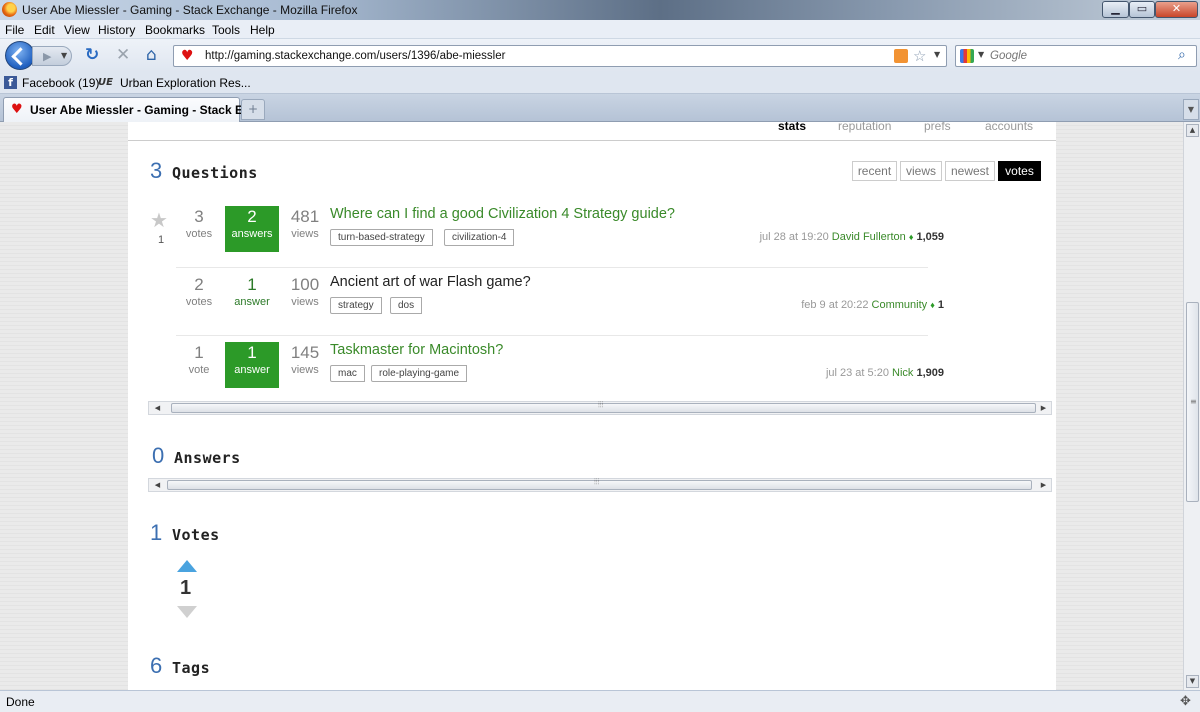  Describe the element at coordinates (874, 171) in the screenshot. I see `sort-recent-button: recent` at that location.